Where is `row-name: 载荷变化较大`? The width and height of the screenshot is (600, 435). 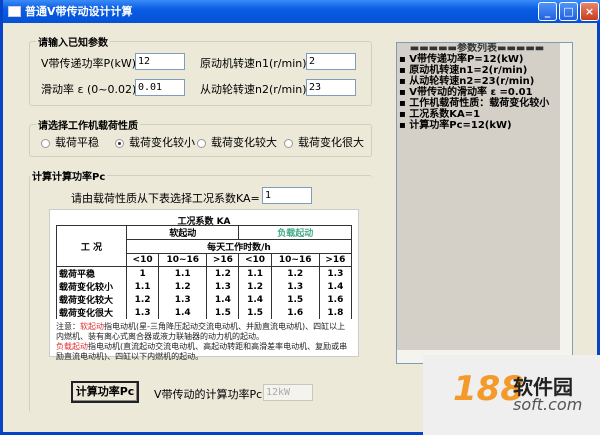
row-name: 载荷变化较大 is located at coordinates (91, 299).